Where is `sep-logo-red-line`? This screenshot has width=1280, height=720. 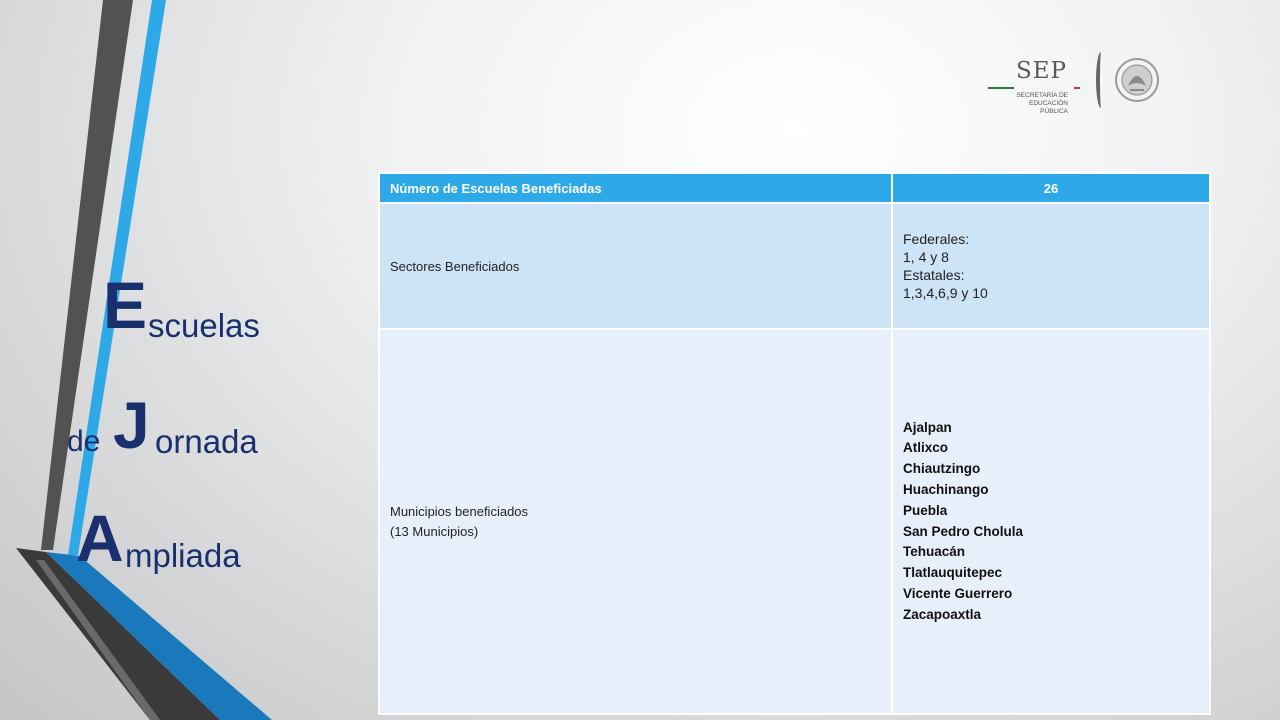
sep-logo-red-line is located at coordinates (1077, 88).